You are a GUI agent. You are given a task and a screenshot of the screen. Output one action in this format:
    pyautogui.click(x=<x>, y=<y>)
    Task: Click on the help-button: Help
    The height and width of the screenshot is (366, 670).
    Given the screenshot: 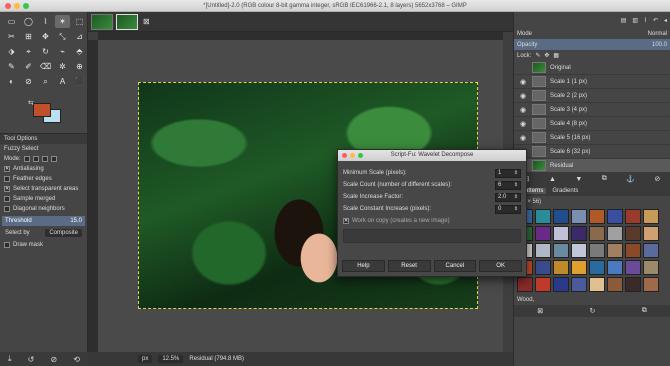 What is the action you would take?
    pyautogui.click(x=363, y=266)
    